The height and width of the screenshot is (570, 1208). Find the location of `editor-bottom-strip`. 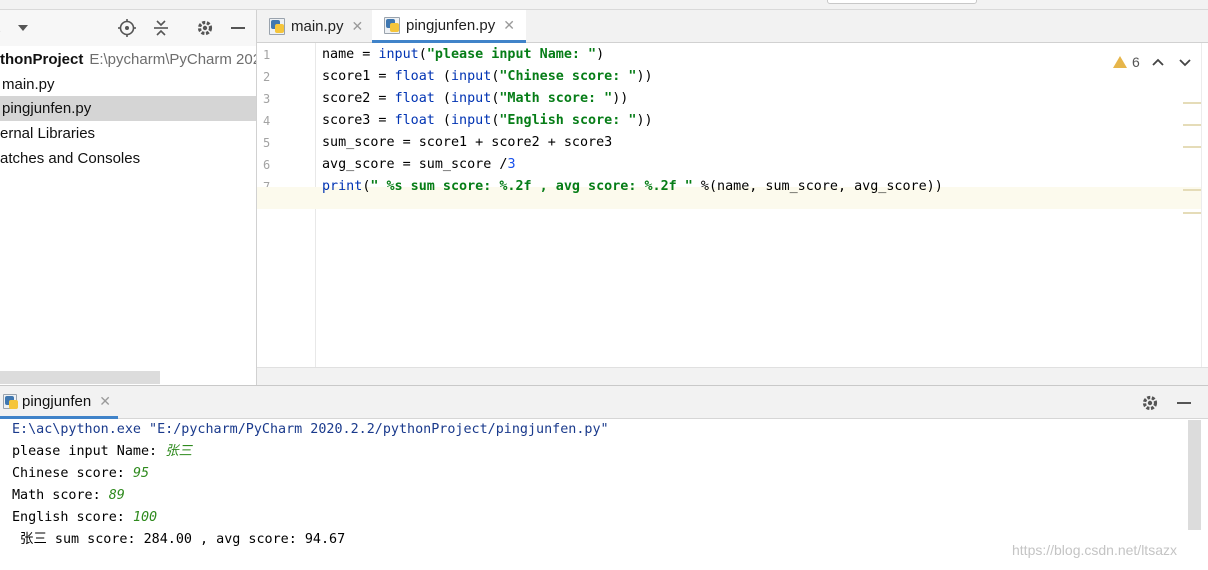

editor-bottom-strip is located at coordinates (732, 376).